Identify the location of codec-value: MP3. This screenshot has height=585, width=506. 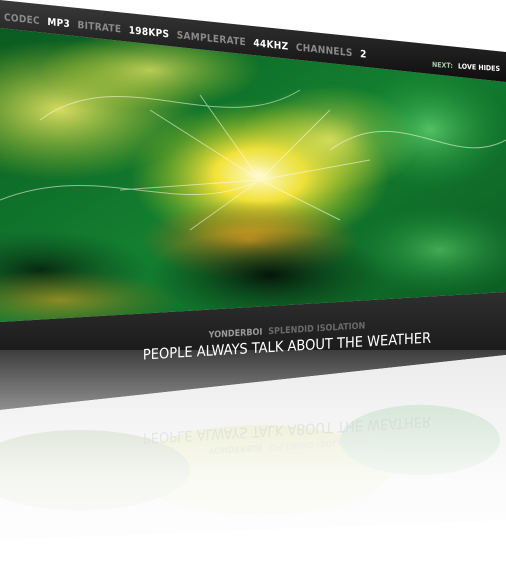
(58, 23).